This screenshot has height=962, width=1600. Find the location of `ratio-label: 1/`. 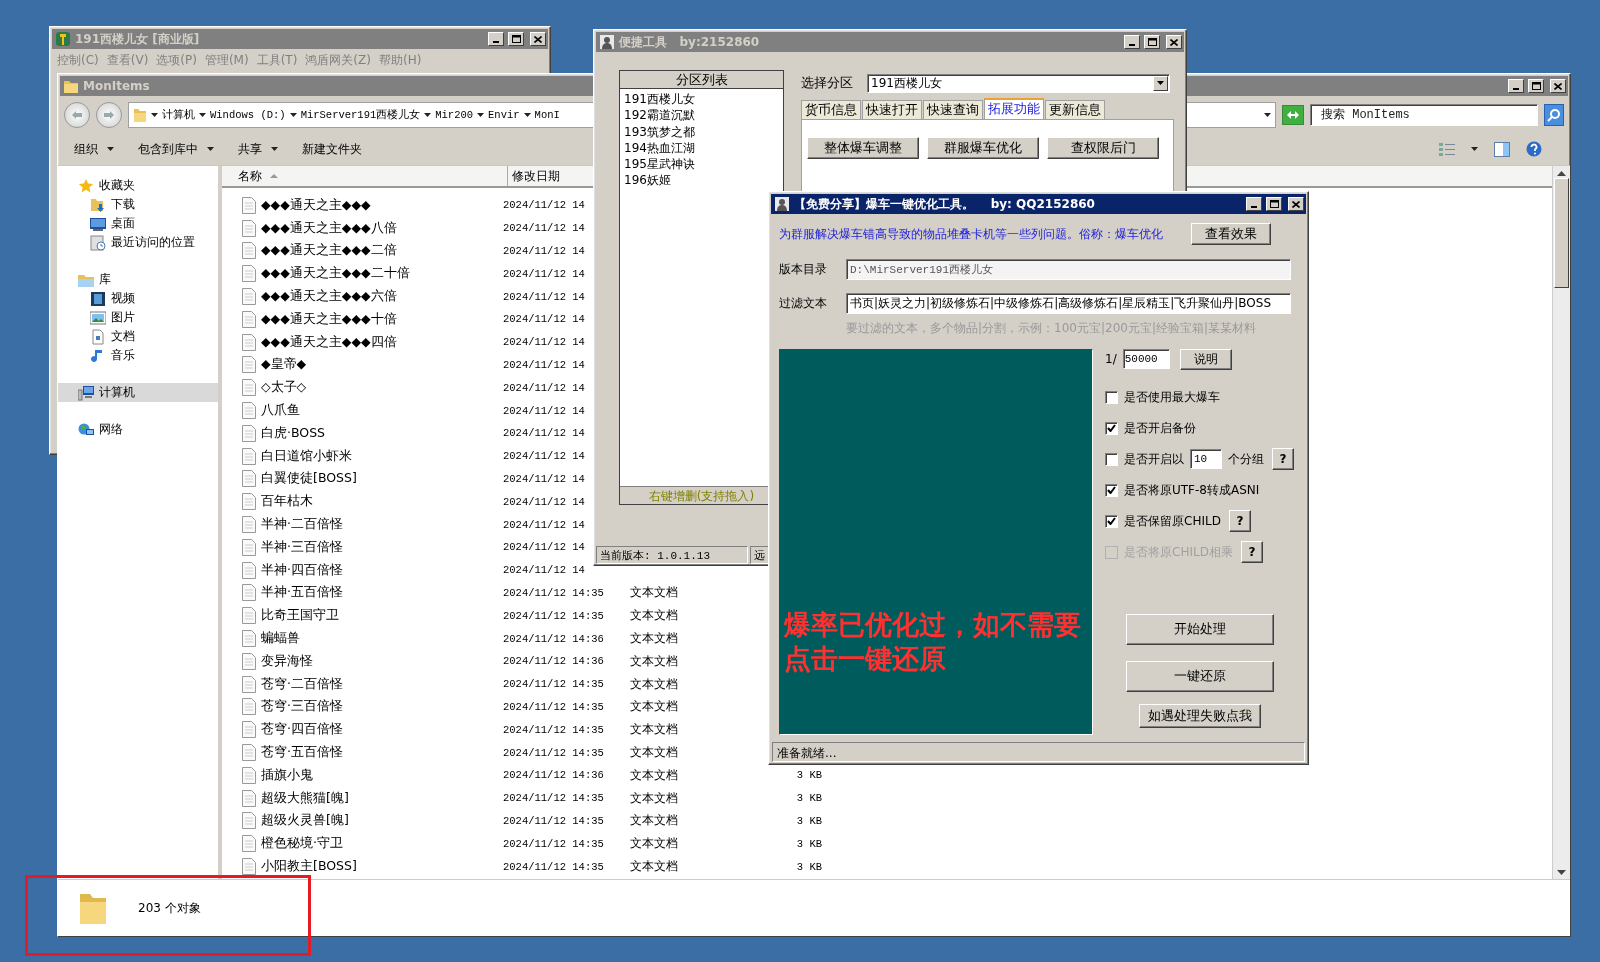

ratio-label: 1/ is located at coordinates (1111, 359).